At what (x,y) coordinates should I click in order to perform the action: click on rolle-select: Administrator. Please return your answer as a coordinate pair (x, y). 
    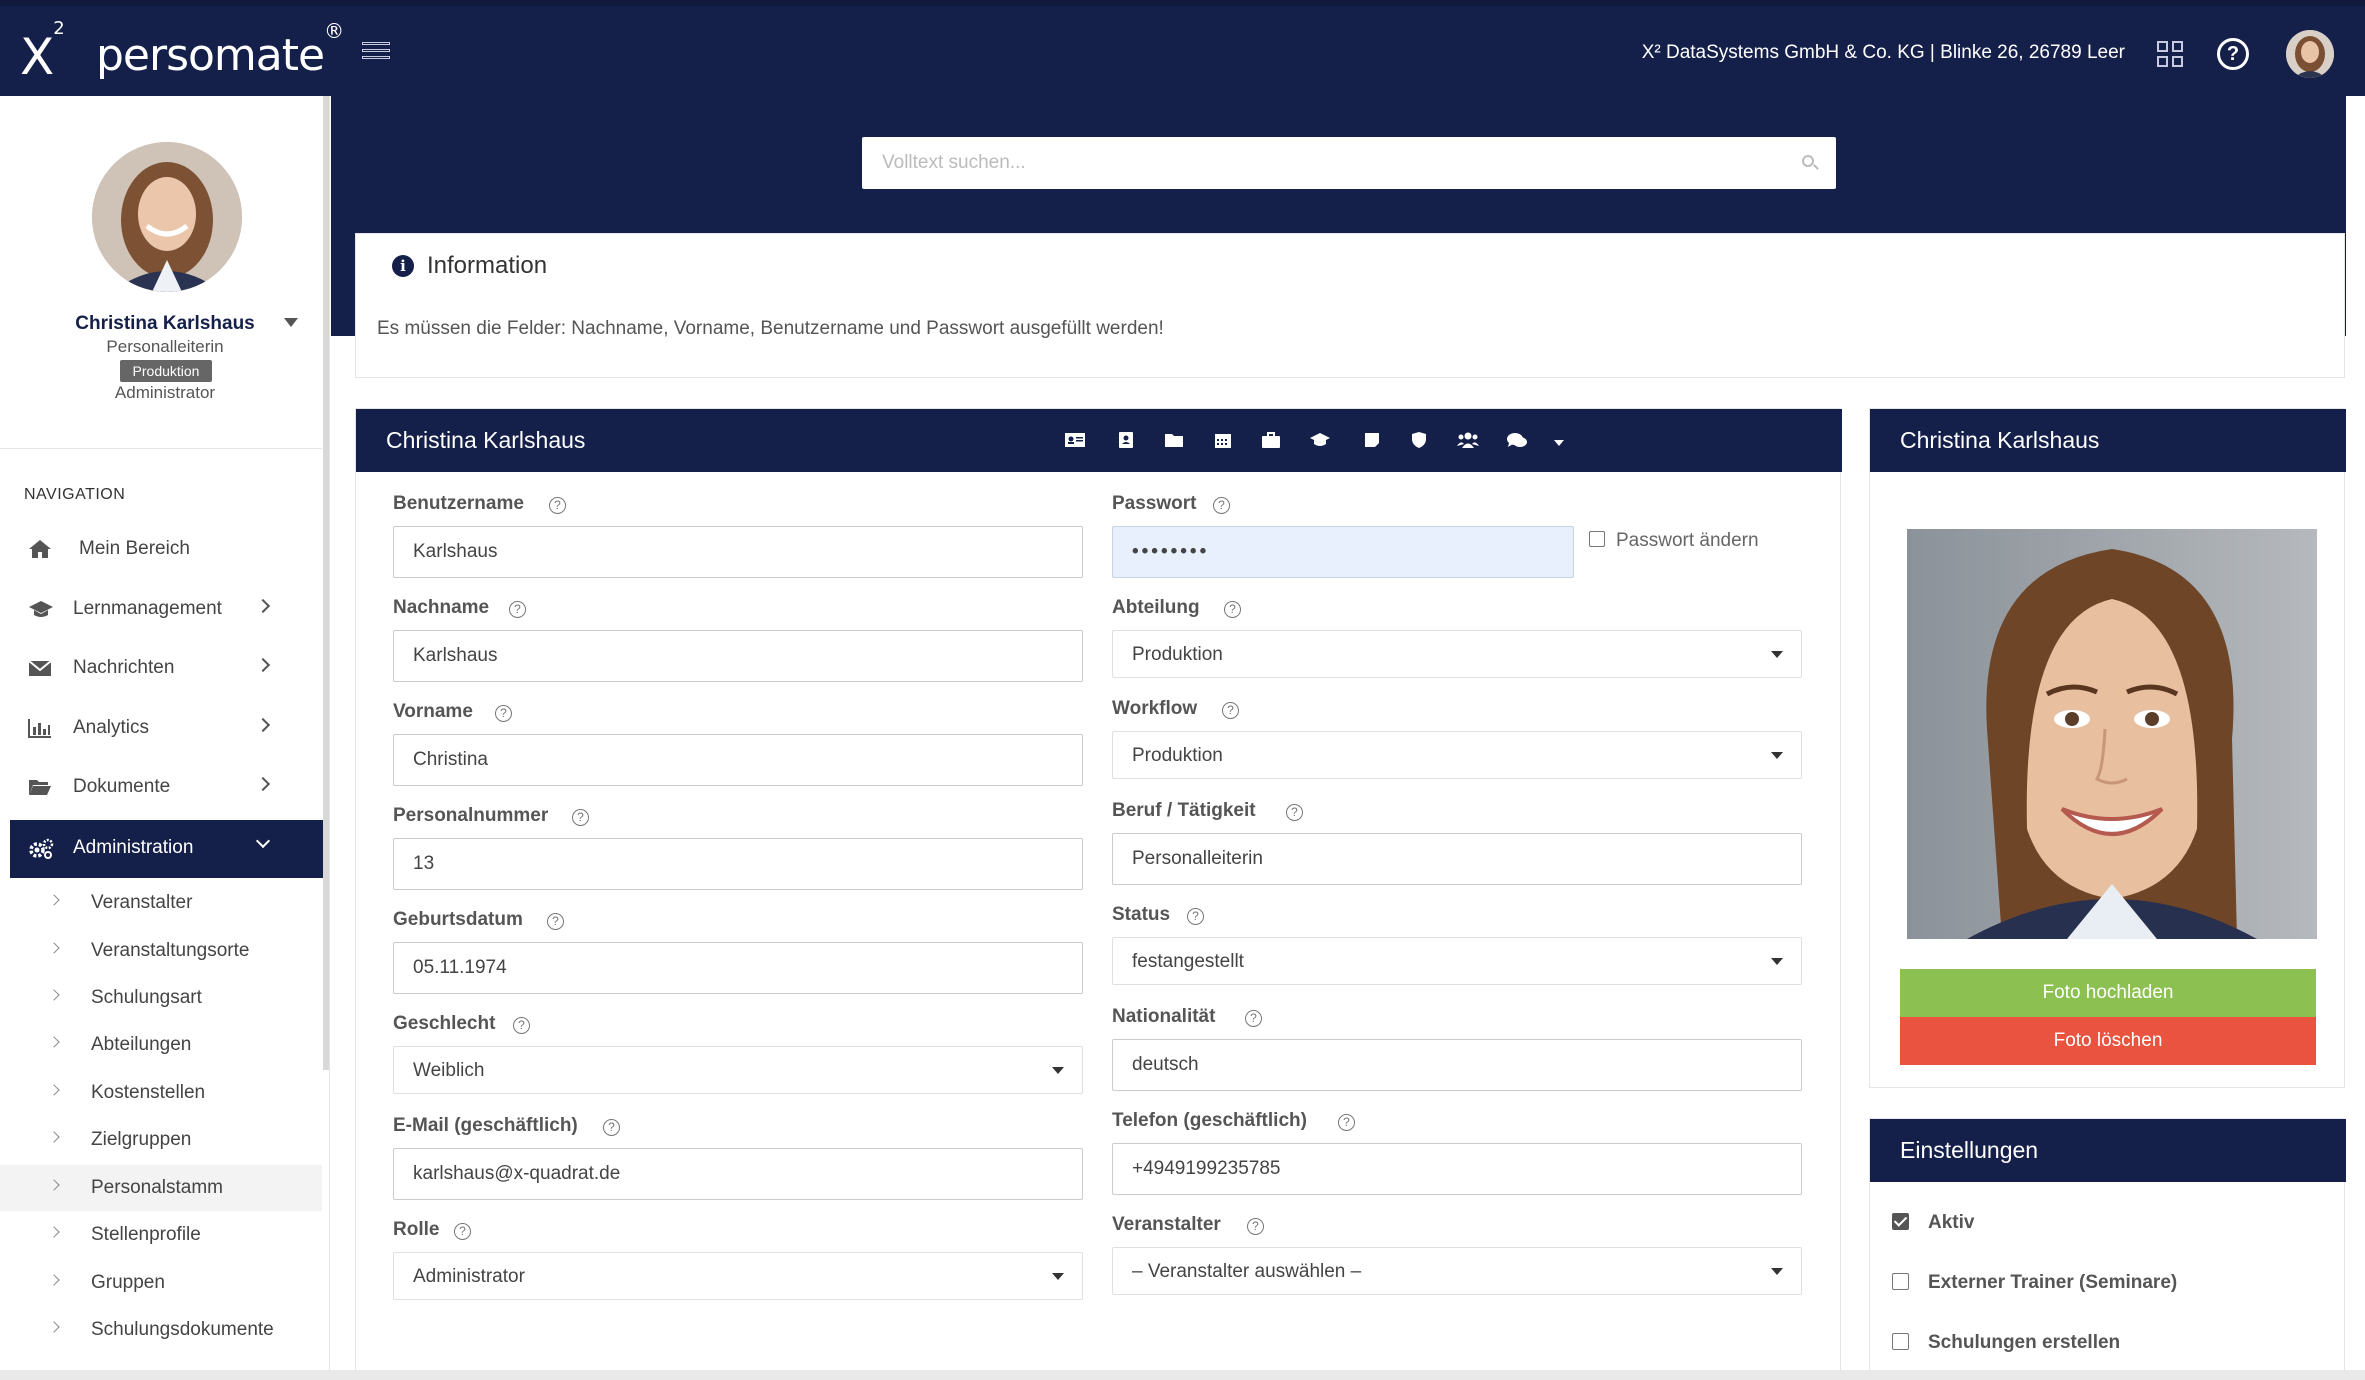
    Looking at the image, I should click on (738, 1276).